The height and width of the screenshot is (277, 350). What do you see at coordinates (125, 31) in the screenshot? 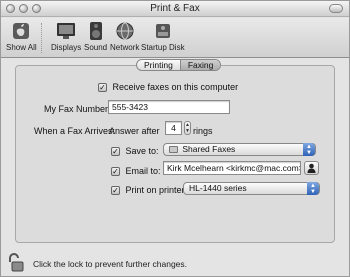
I see `network-globe-icon` at bounding box center [125, 31].